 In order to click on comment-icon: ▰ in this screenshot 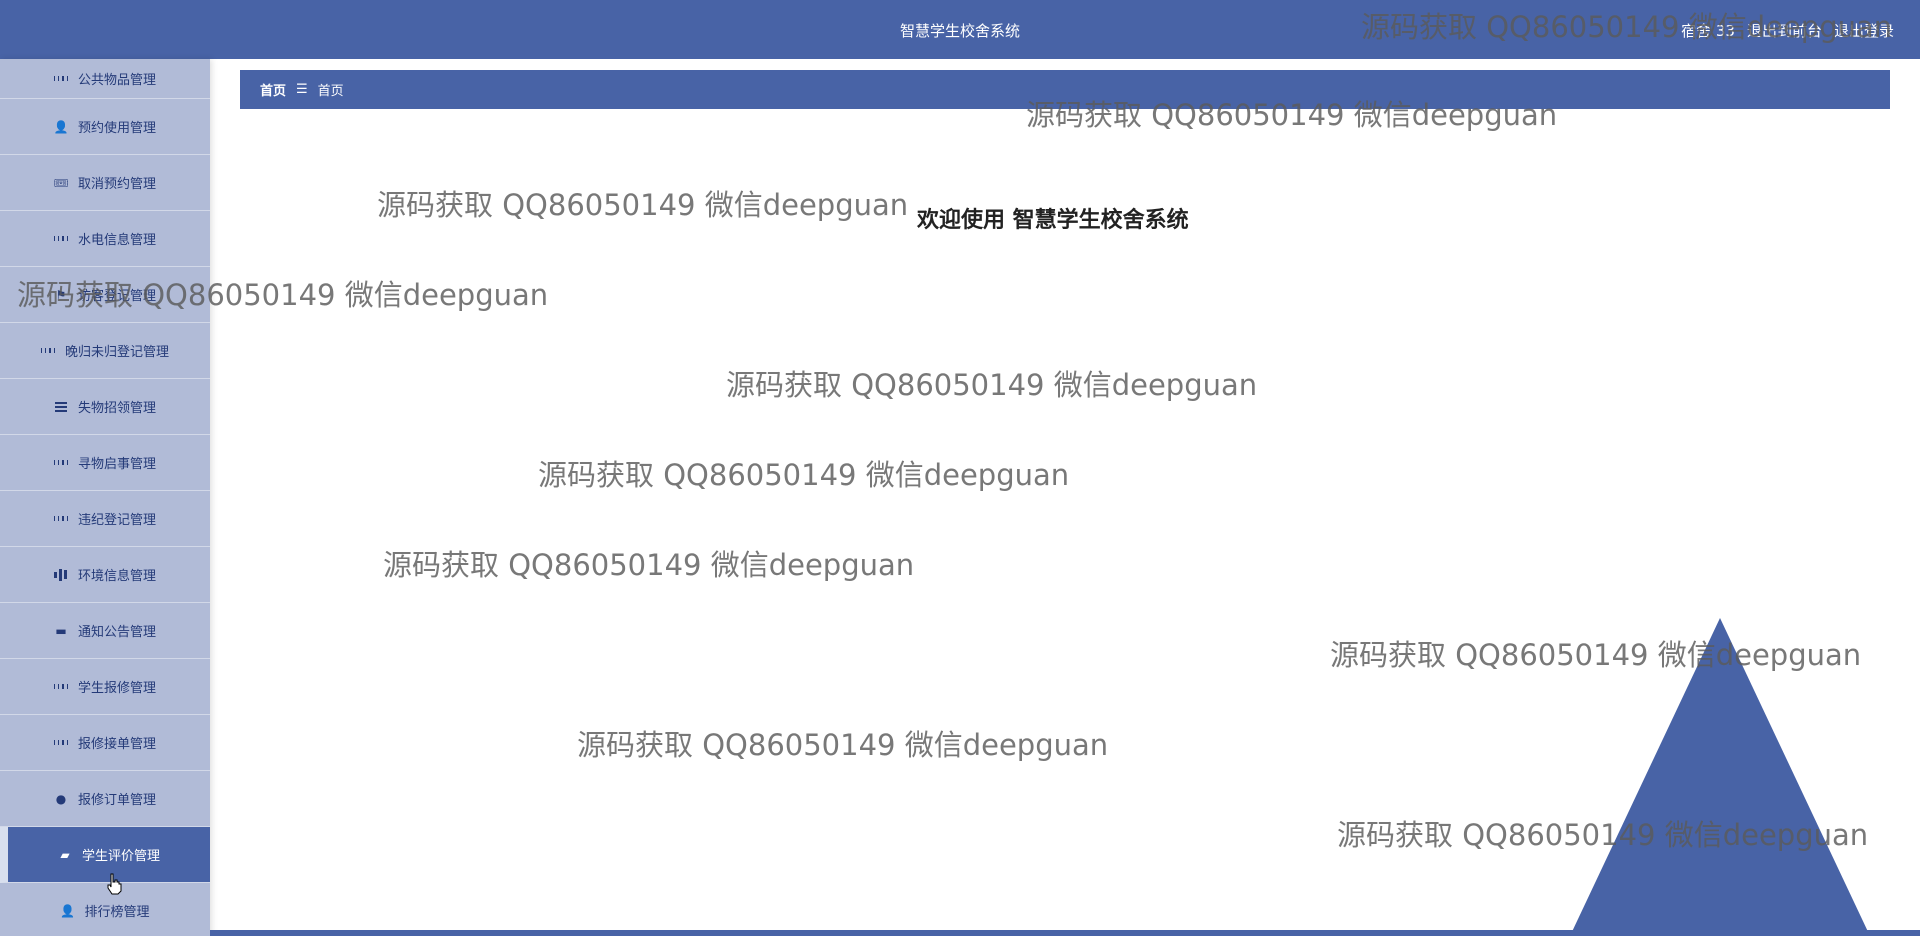, I will do `click(65, 854)`.